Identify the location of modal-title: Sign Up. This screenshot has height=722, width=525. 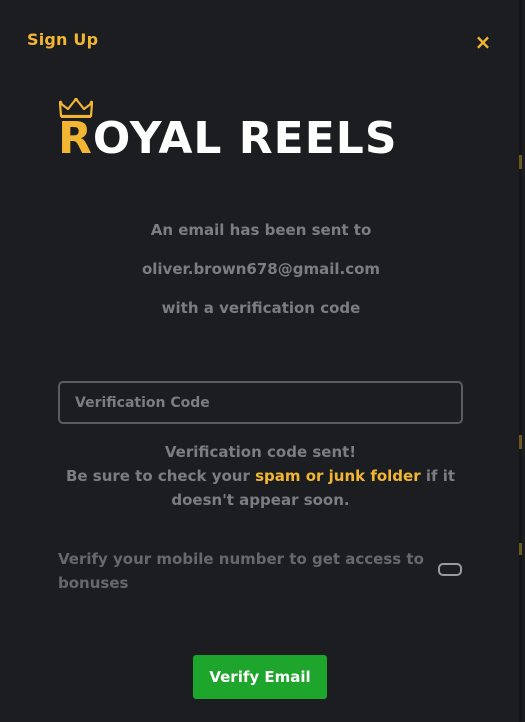
(63, 39).